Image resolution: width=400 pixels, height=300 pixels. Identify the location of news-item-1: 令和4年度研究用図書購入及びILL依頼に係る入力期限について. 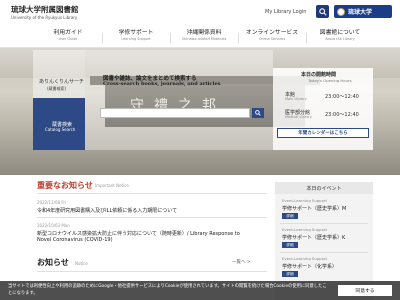
(107, 210).